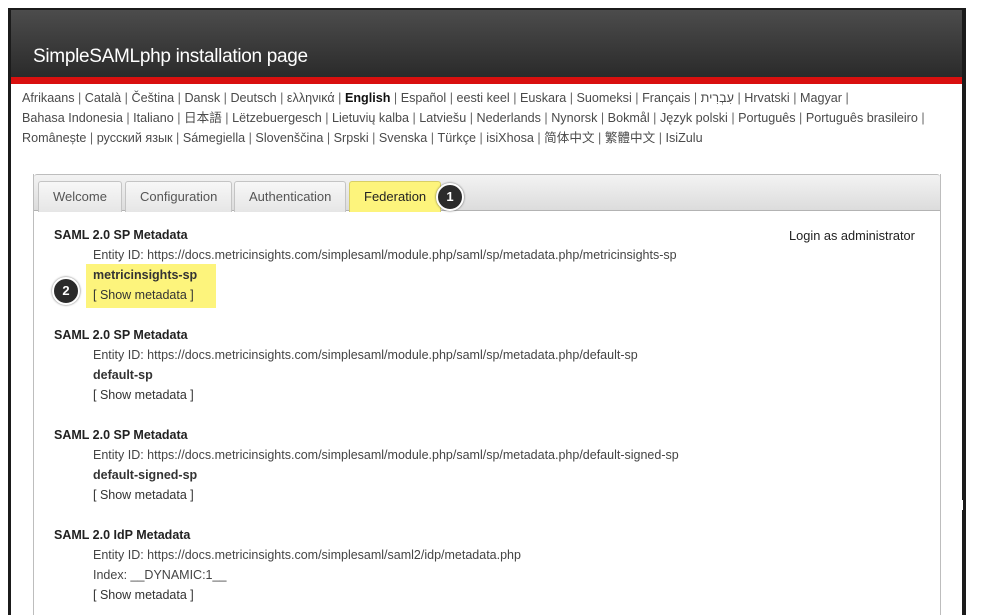  What do you see at coordinates (289, 138) in the screenshot?
I see `language-link: Slovenščina` at bounding box center [289, 138].